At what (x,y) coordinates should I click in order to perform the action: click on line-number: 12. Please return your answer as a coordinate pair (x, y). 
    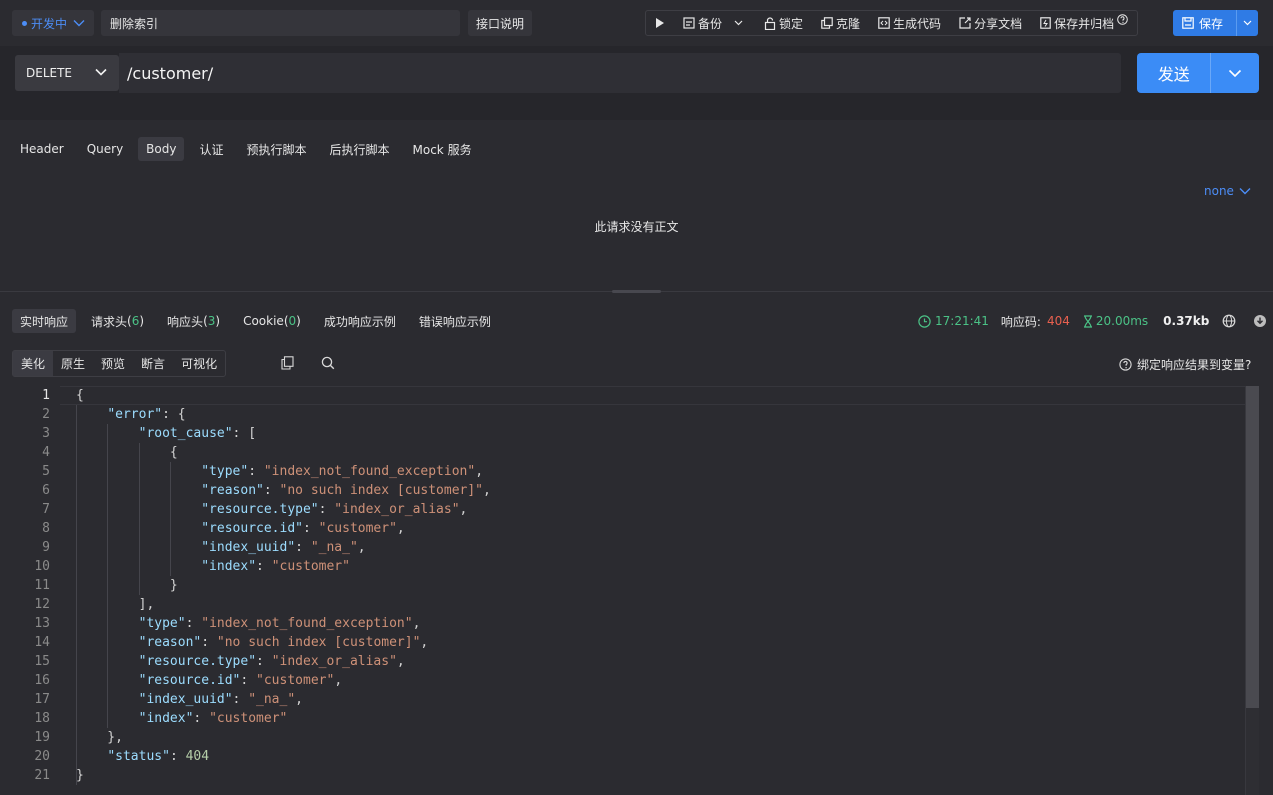
    Looking at the image, I should click on (42, 604).